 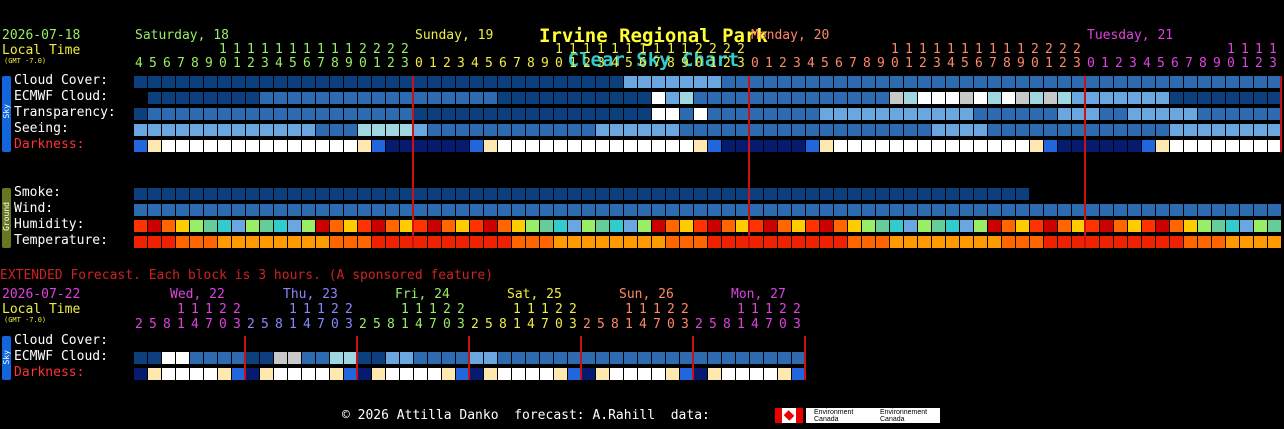 What do you see at coordinates (873, 415) in the screenshot?
I see `environment-canada-logo: Environment Canada Environnement Canada` at bounding box center [873, 415].